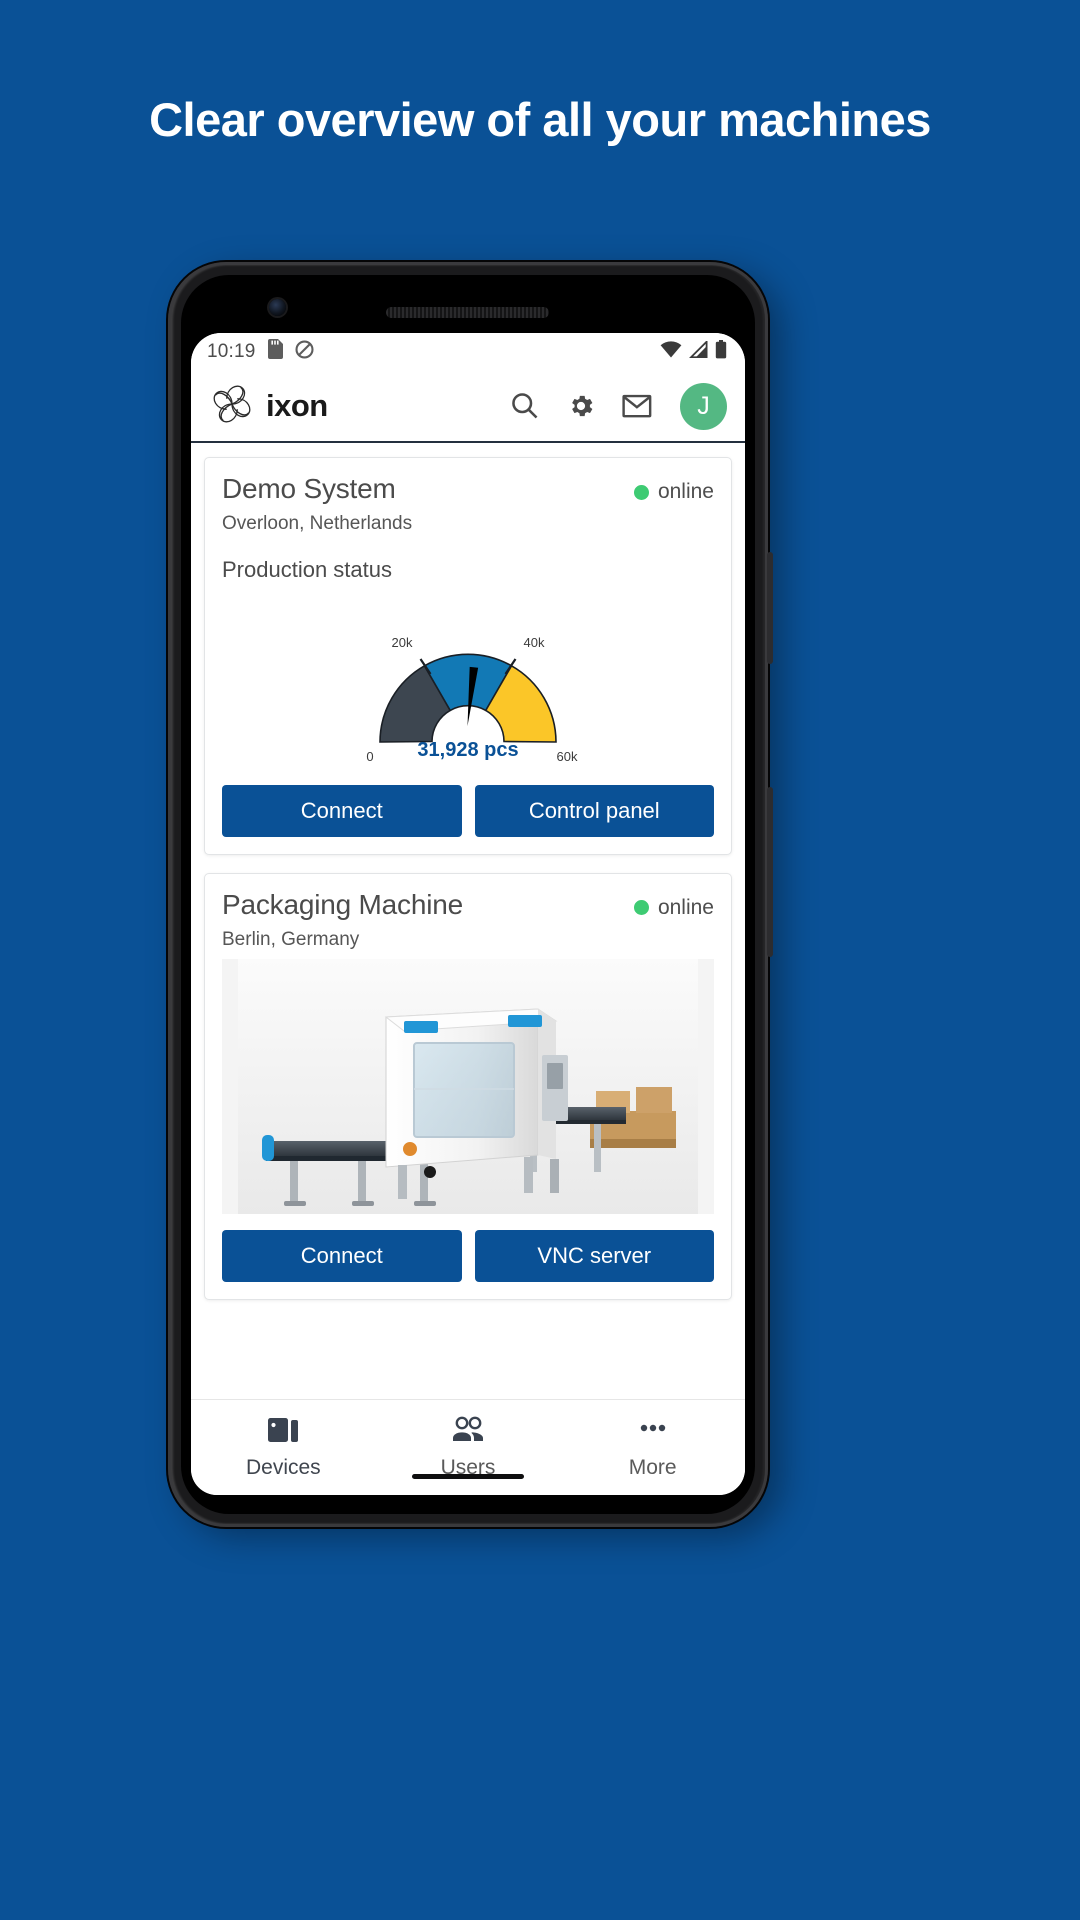  What do you see at coordinates (231, 351) in the screenshot?
I see `status-time: 10:19` at bounding box center [231, 351].